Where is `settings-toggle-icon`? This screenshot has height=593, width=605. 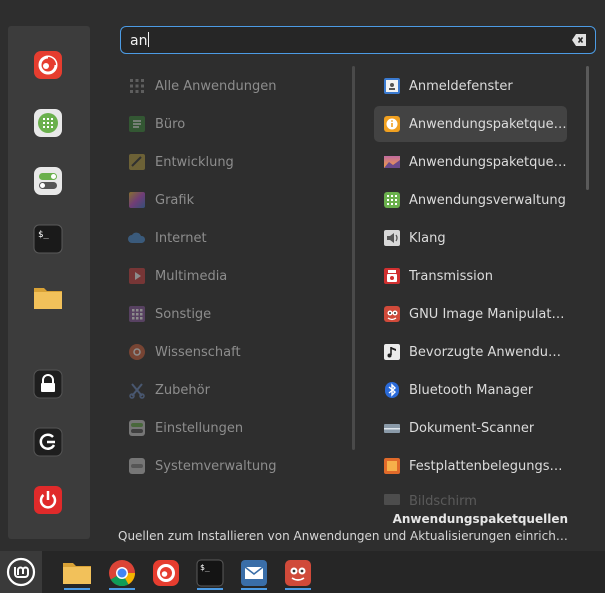
settings-toggle-icon is located at coordinates (48, 181).